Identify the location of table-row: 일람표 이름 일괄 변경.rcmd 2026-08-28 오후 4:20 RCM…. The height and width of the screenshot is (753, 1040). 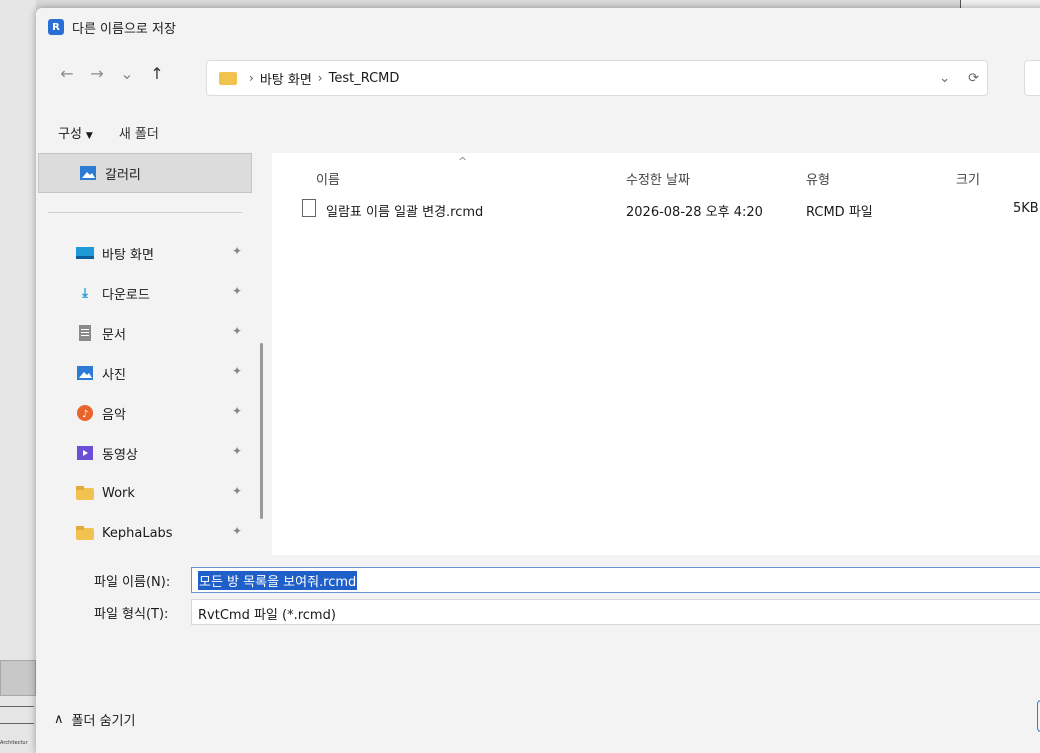
(656, 209).